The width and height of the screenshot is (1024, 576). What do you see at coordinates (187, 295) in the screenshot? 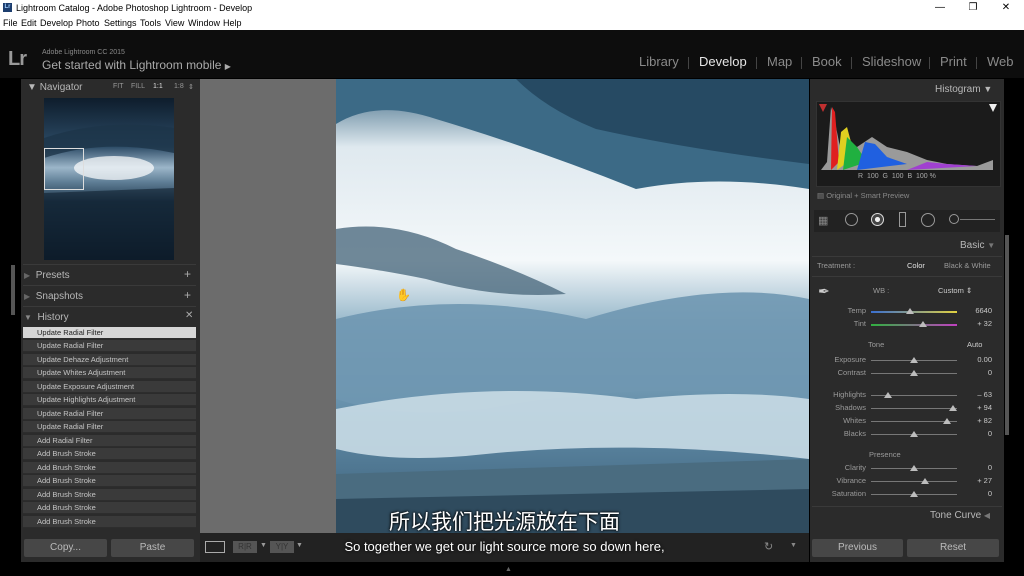
I see `add-snapshot-icon: +` at bounding box center [187, 295].